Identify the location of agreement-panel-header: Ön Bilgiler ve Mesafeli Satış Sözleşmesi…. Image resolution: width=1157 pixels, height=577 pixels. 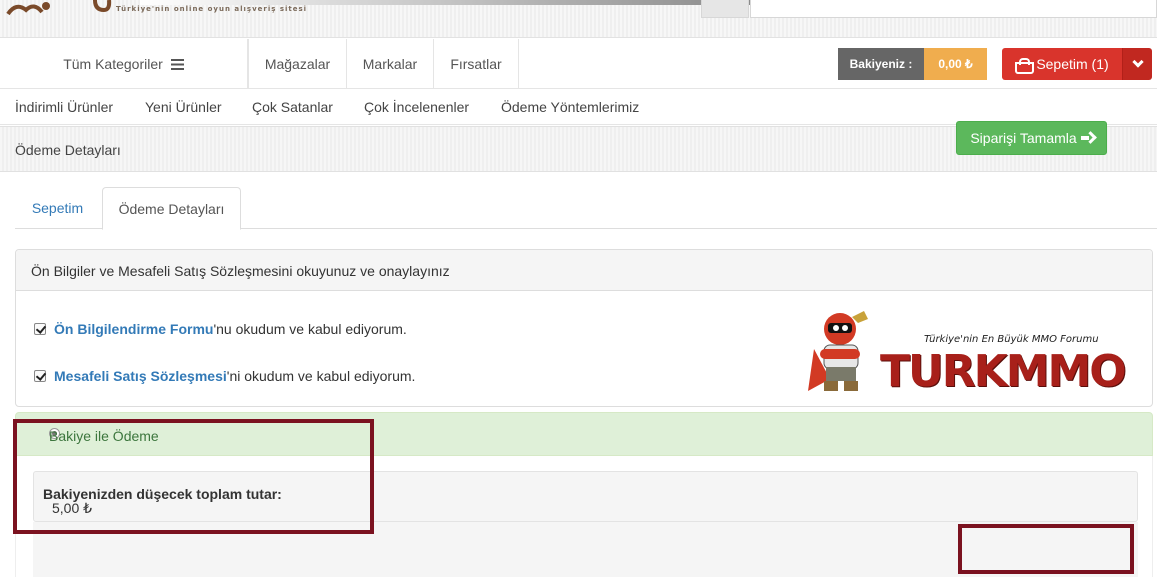
(584, 270).